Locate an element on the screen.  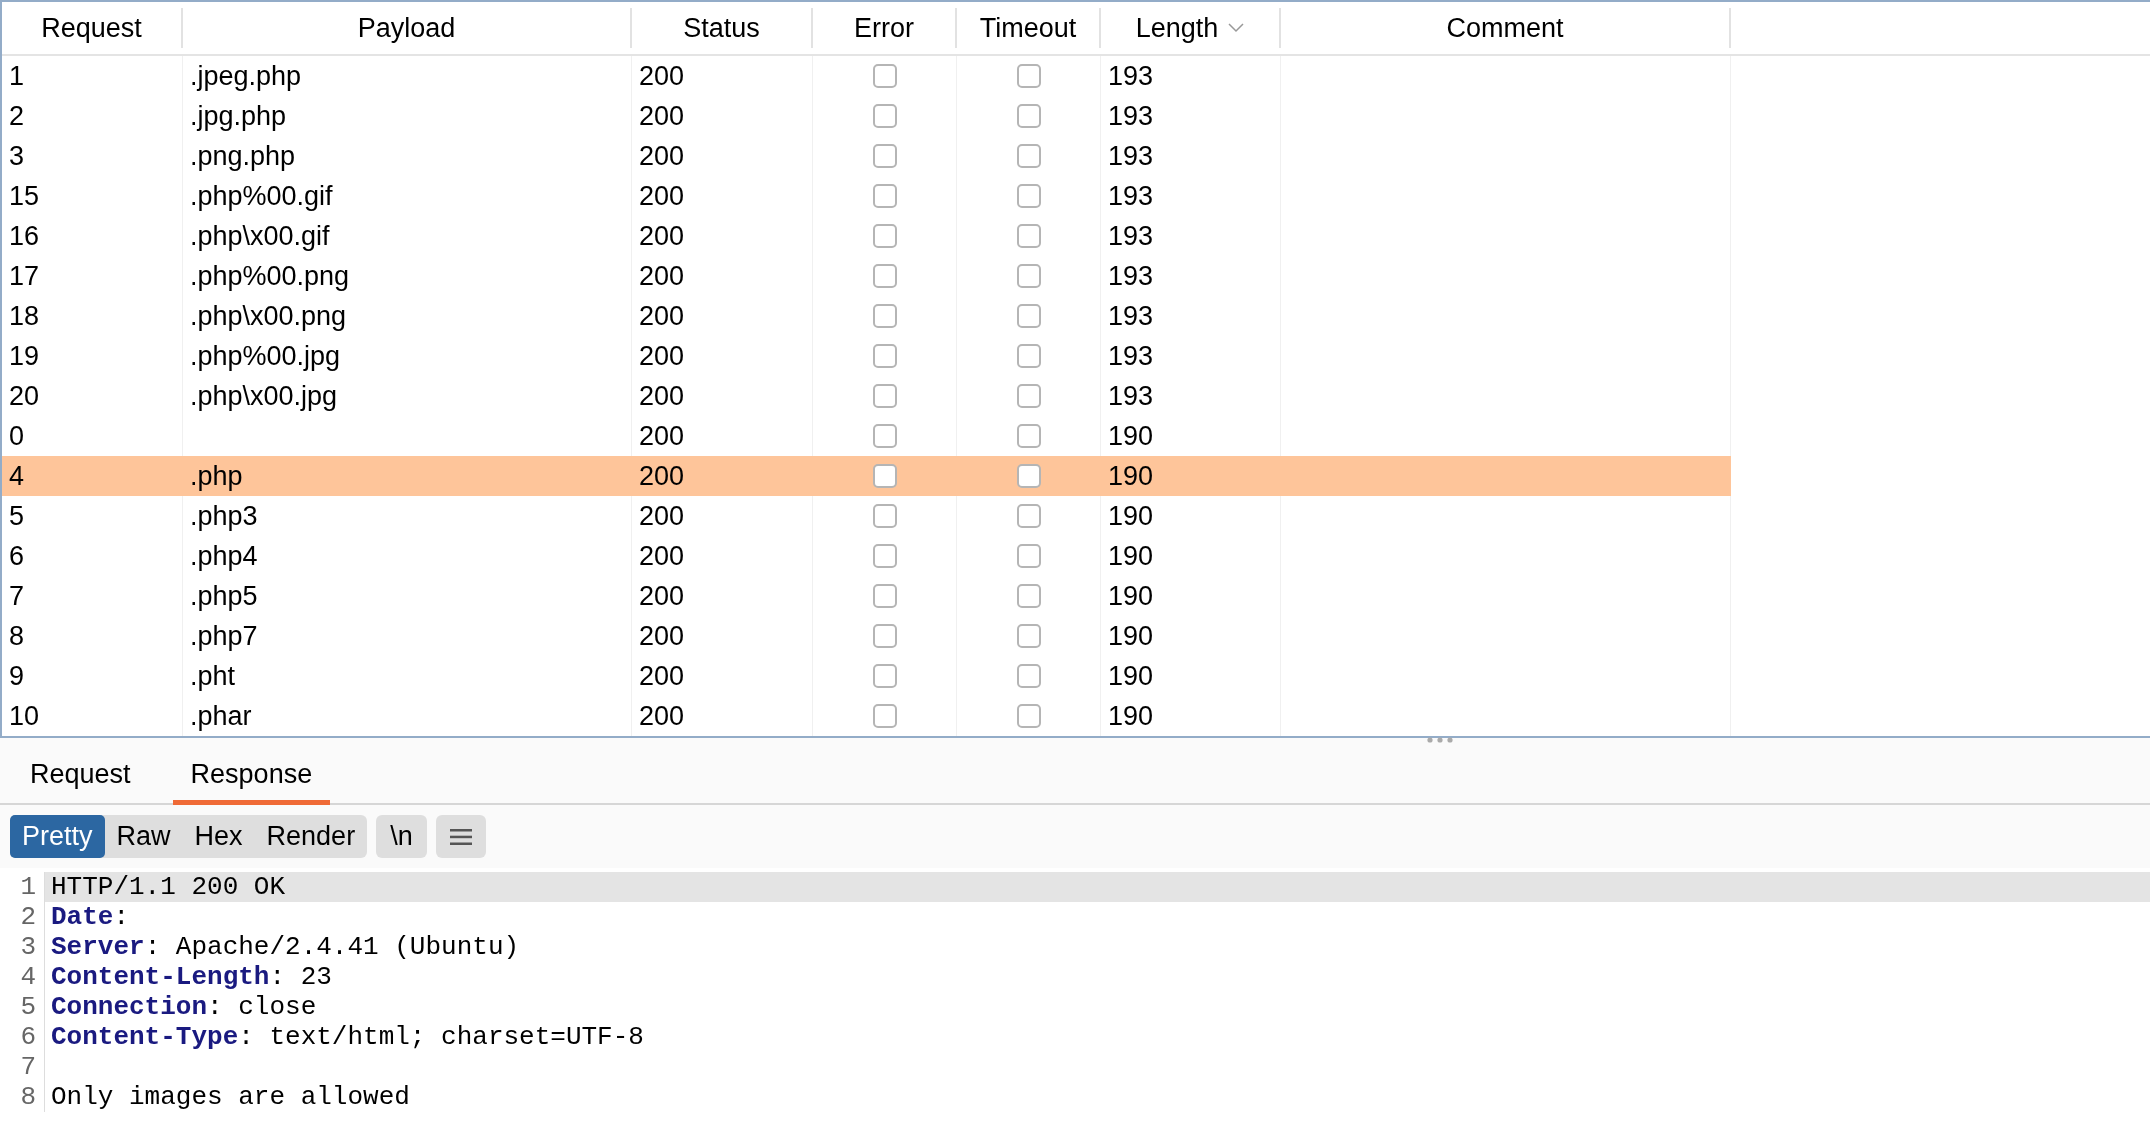
table-cell: 9 is located at coordinates (17, 676).